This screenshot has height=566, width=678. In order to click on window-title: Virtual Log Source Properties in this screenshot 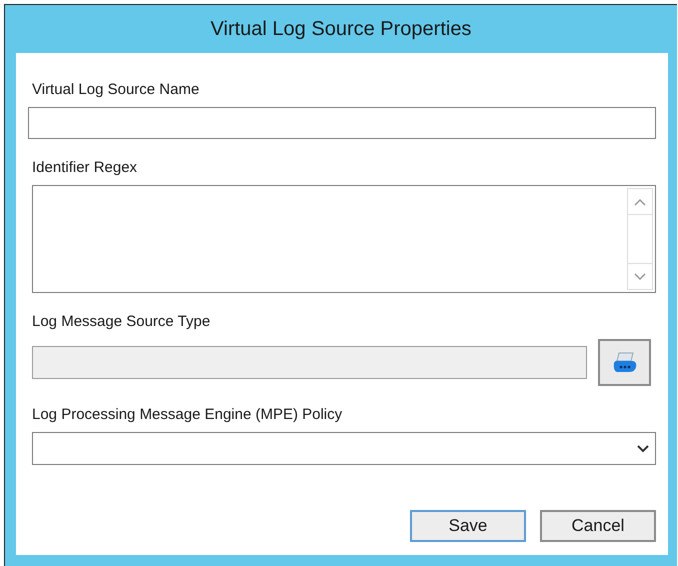, I will do `click(341, 29)`.